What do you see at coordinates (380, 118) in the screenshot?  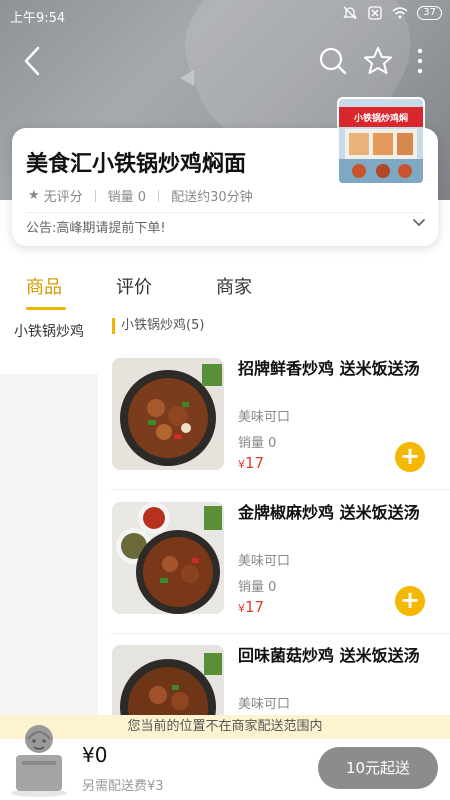 I see `shop-sign-text: 小铁锅炒鸡焖` at bounding box center [380, 118].